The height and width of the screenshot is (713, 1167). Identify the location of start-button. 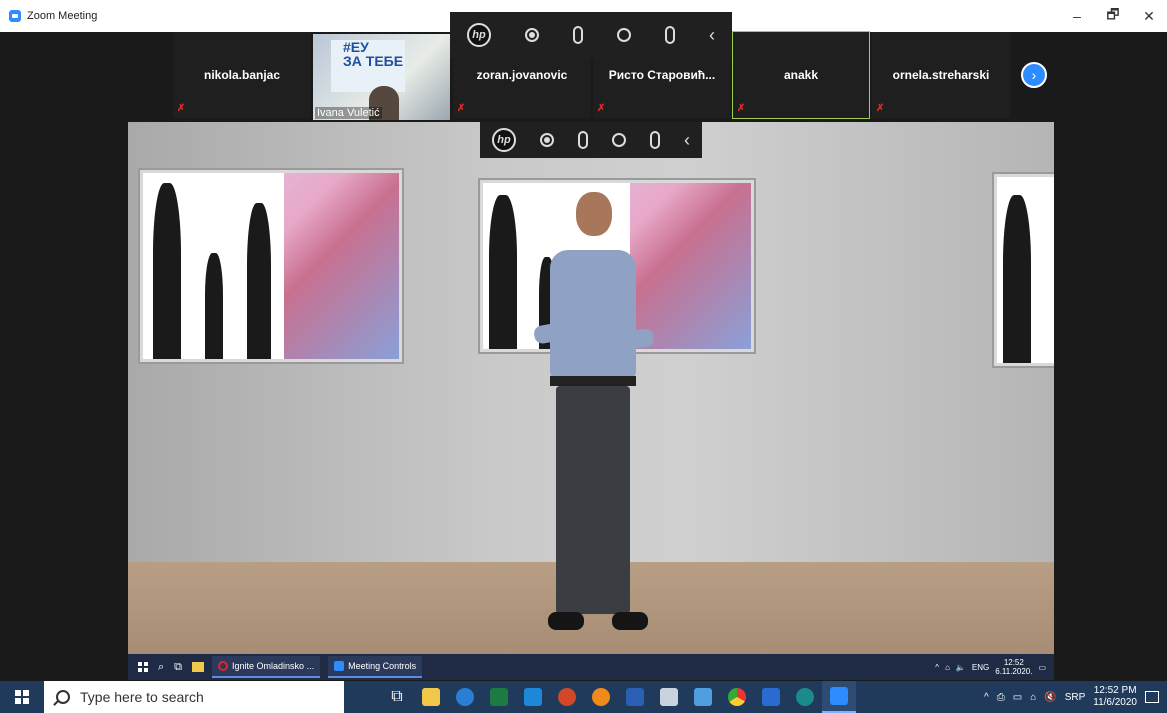
(22, 697).